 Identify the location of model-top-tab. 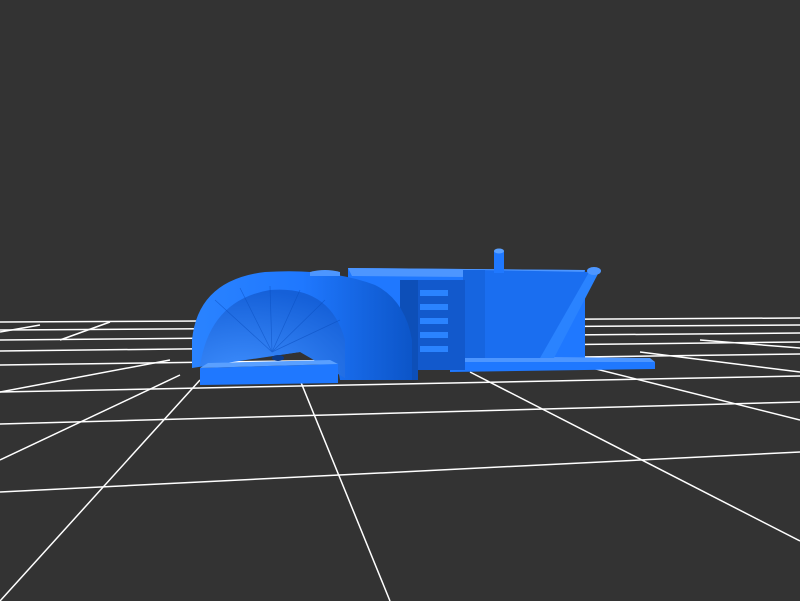
(325, 273).